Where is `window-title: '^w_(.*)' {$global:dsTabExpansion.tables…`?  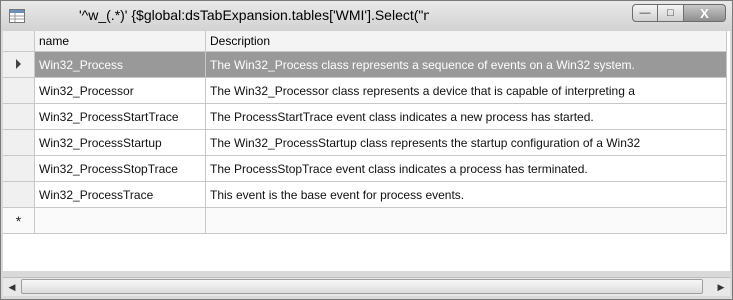 window-title: '^w_(.*)' {$global:dsTabExpansion.tables… is located at coordinates (254, 15).